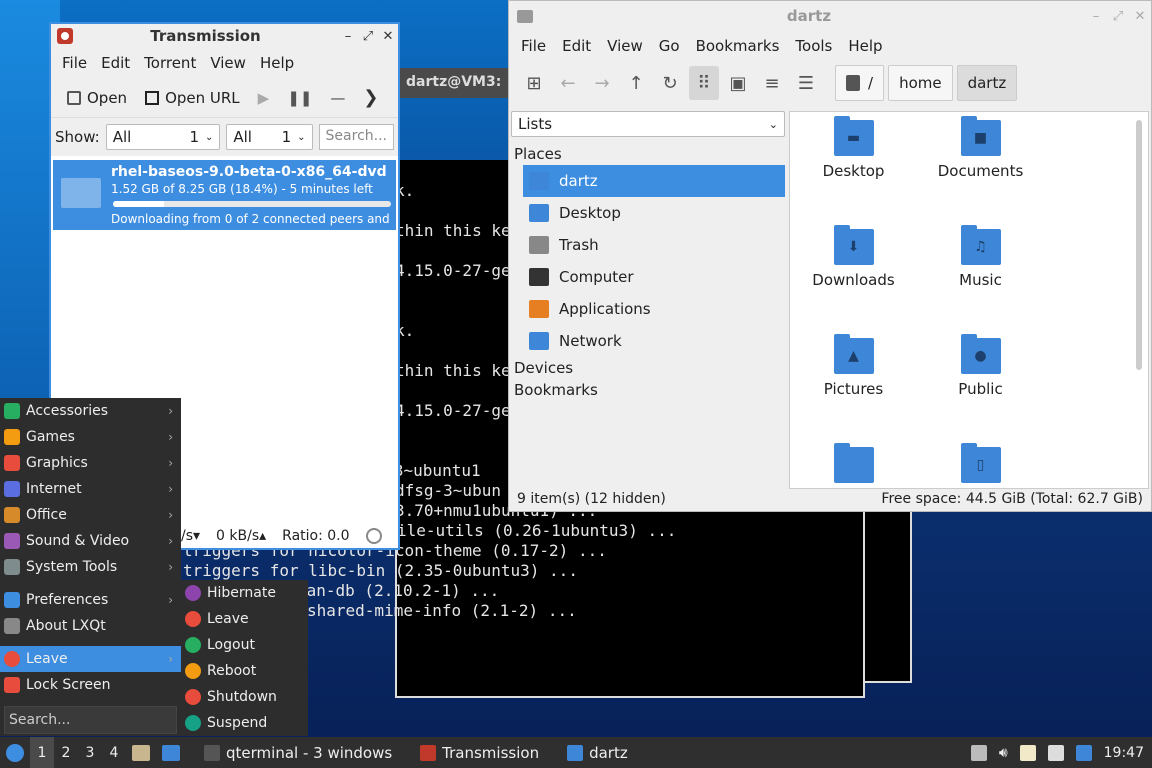 This screenshot has width=1152, height=768. Describe the element at coordinates (670, 83) in the screenshot. I see `reload-icon: ↻` at that location.